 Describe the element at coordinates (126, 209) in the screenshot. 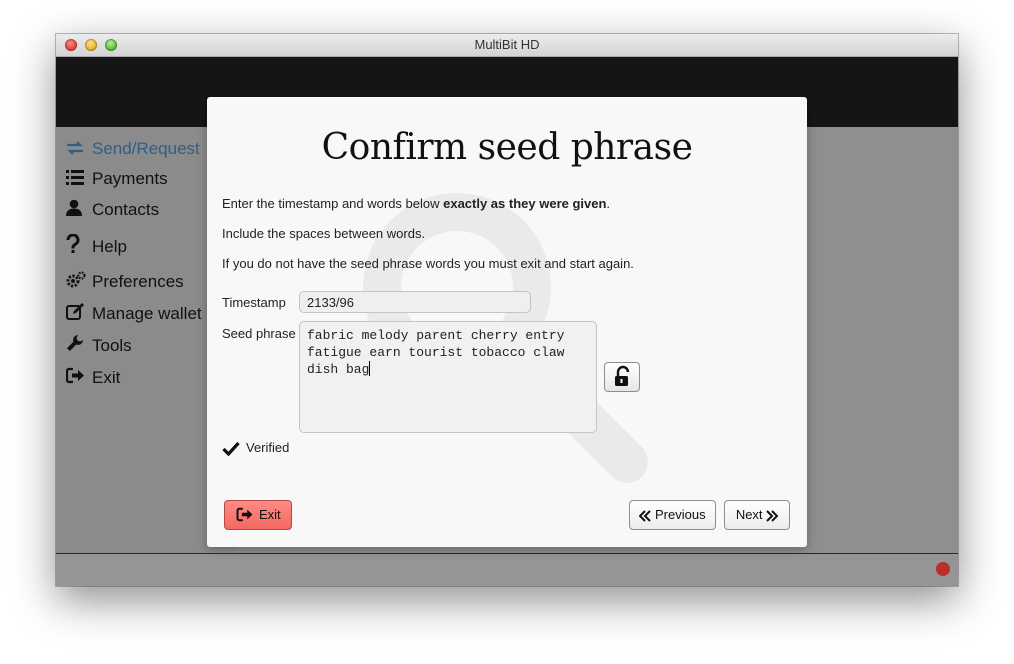

I see `sidebar-item-label: Contacts` at that location.